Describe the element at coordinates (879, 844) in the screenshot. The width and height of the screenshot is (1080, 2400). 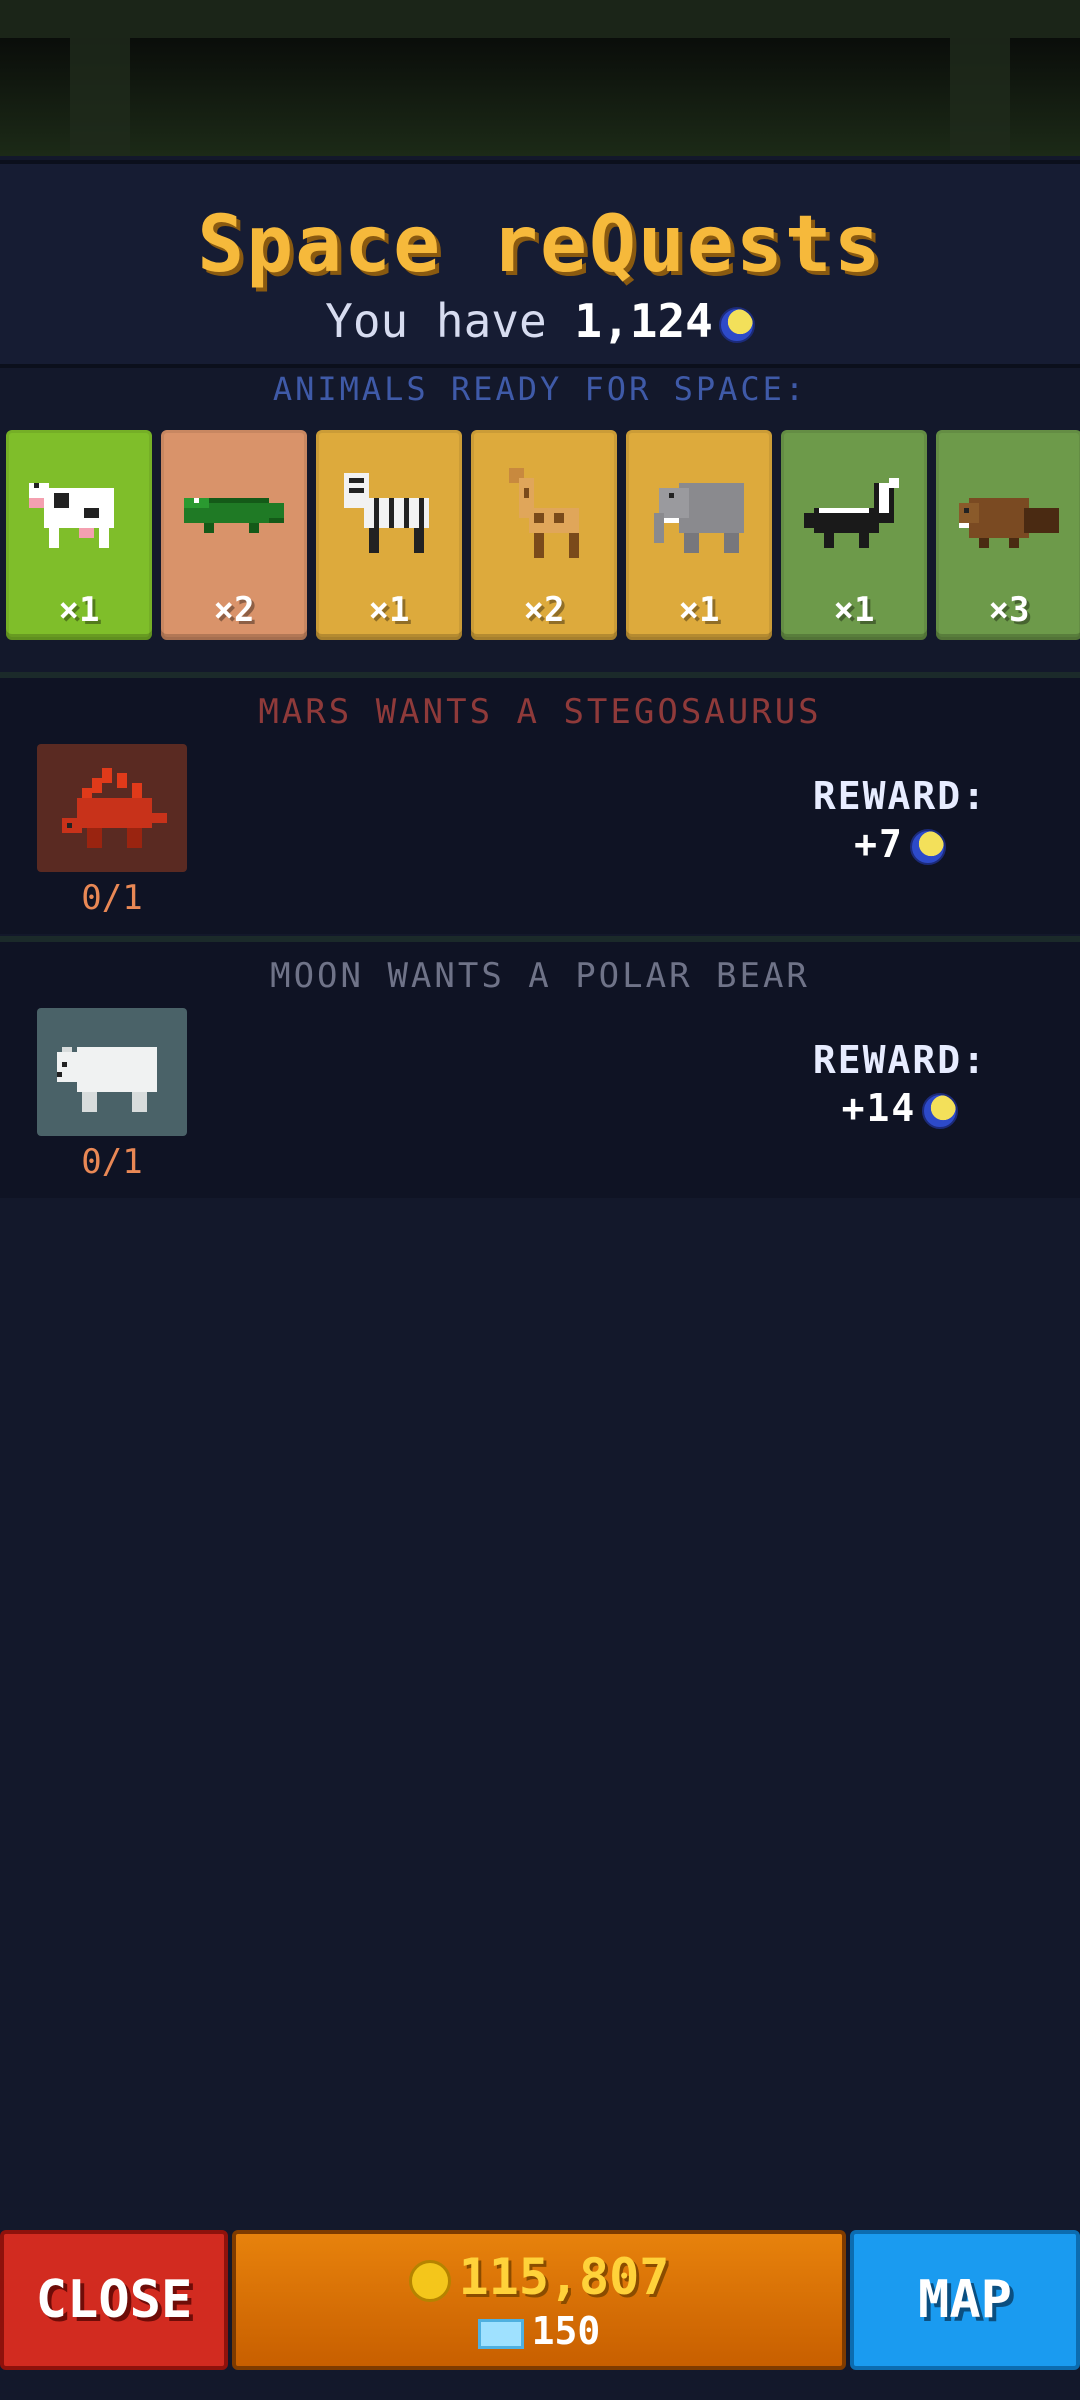
I see `reward-value: +7` at that location.